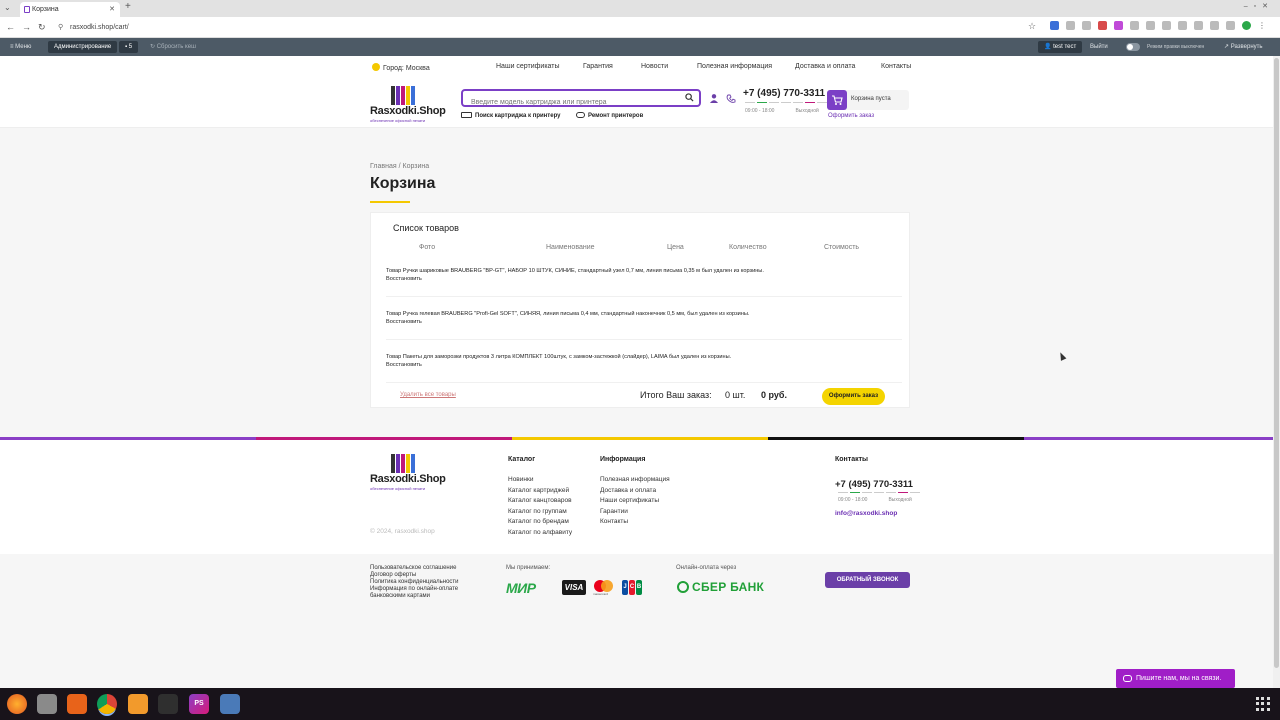 This screenshot has height=720, width=1280. I want to click on scrollbar-thumb, so click(1276, 363).